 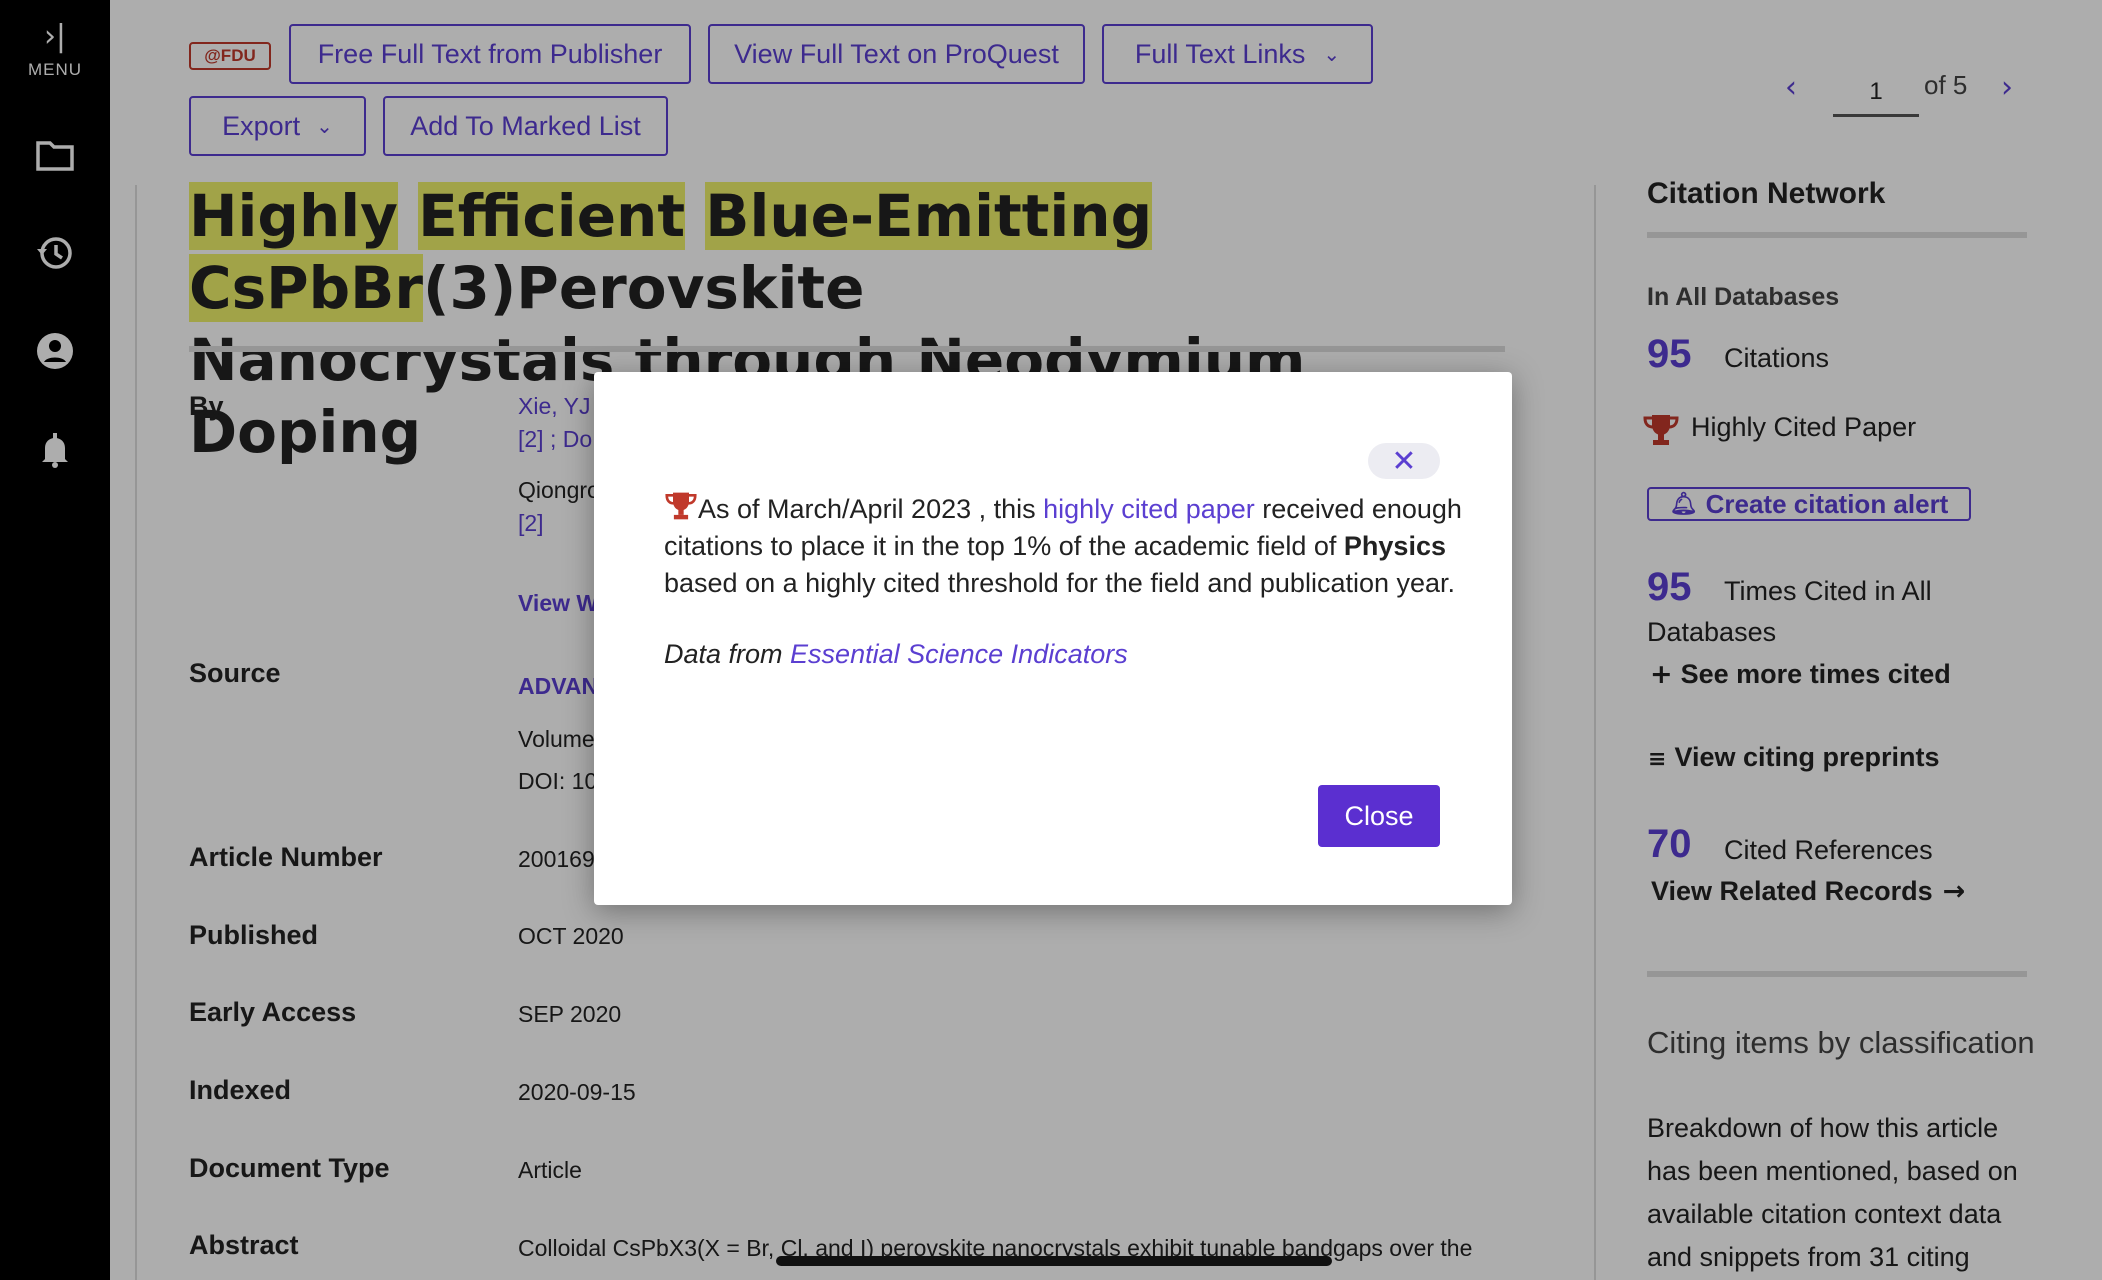 What do you see at coordinates (1394, 546) in the screenshot?
I see `field-name: Physics` at bounding box center [1394, 546].